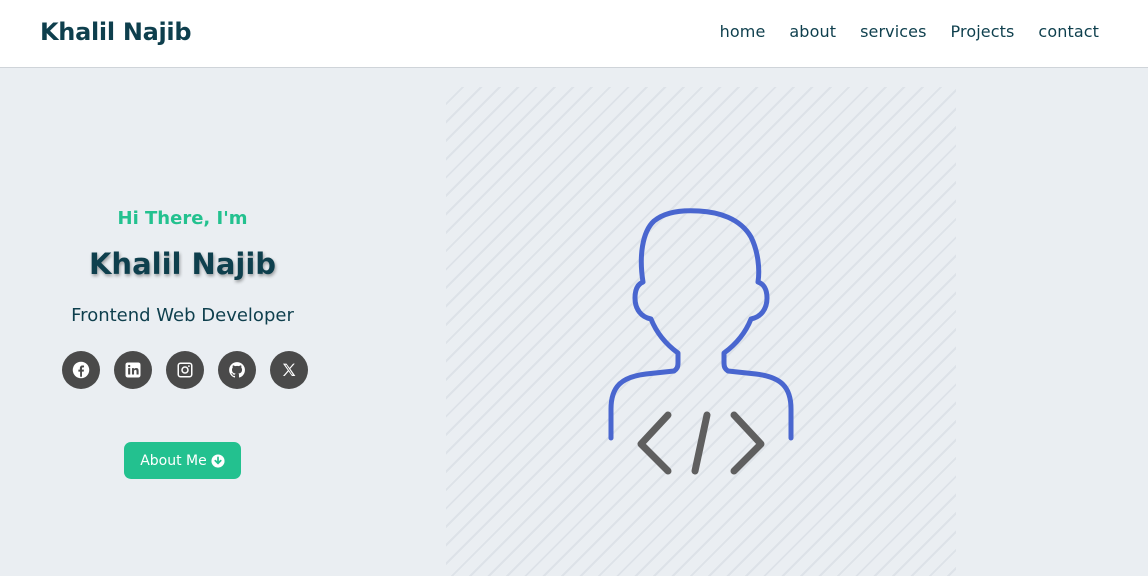 This screenshot has width=1148, height=576. Describe the element at coordinates (1068, 31) in the screenshot. I see `nav-link-contact: contact` at that location.